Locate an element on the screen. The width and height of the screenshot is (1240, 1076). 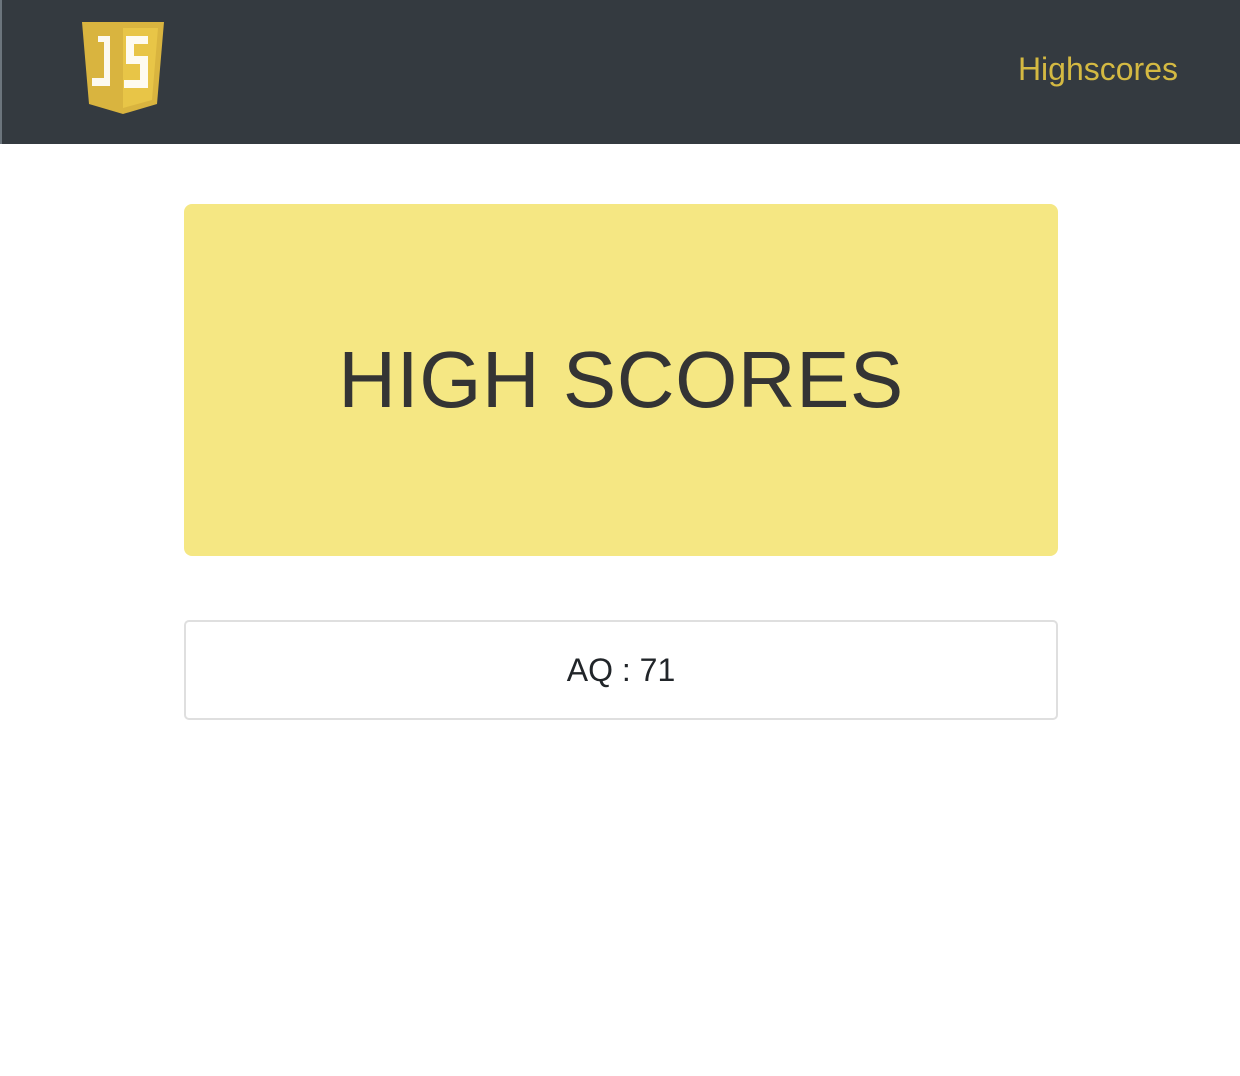
highscores-link: Highscores is located at coordinates (1098, 69).